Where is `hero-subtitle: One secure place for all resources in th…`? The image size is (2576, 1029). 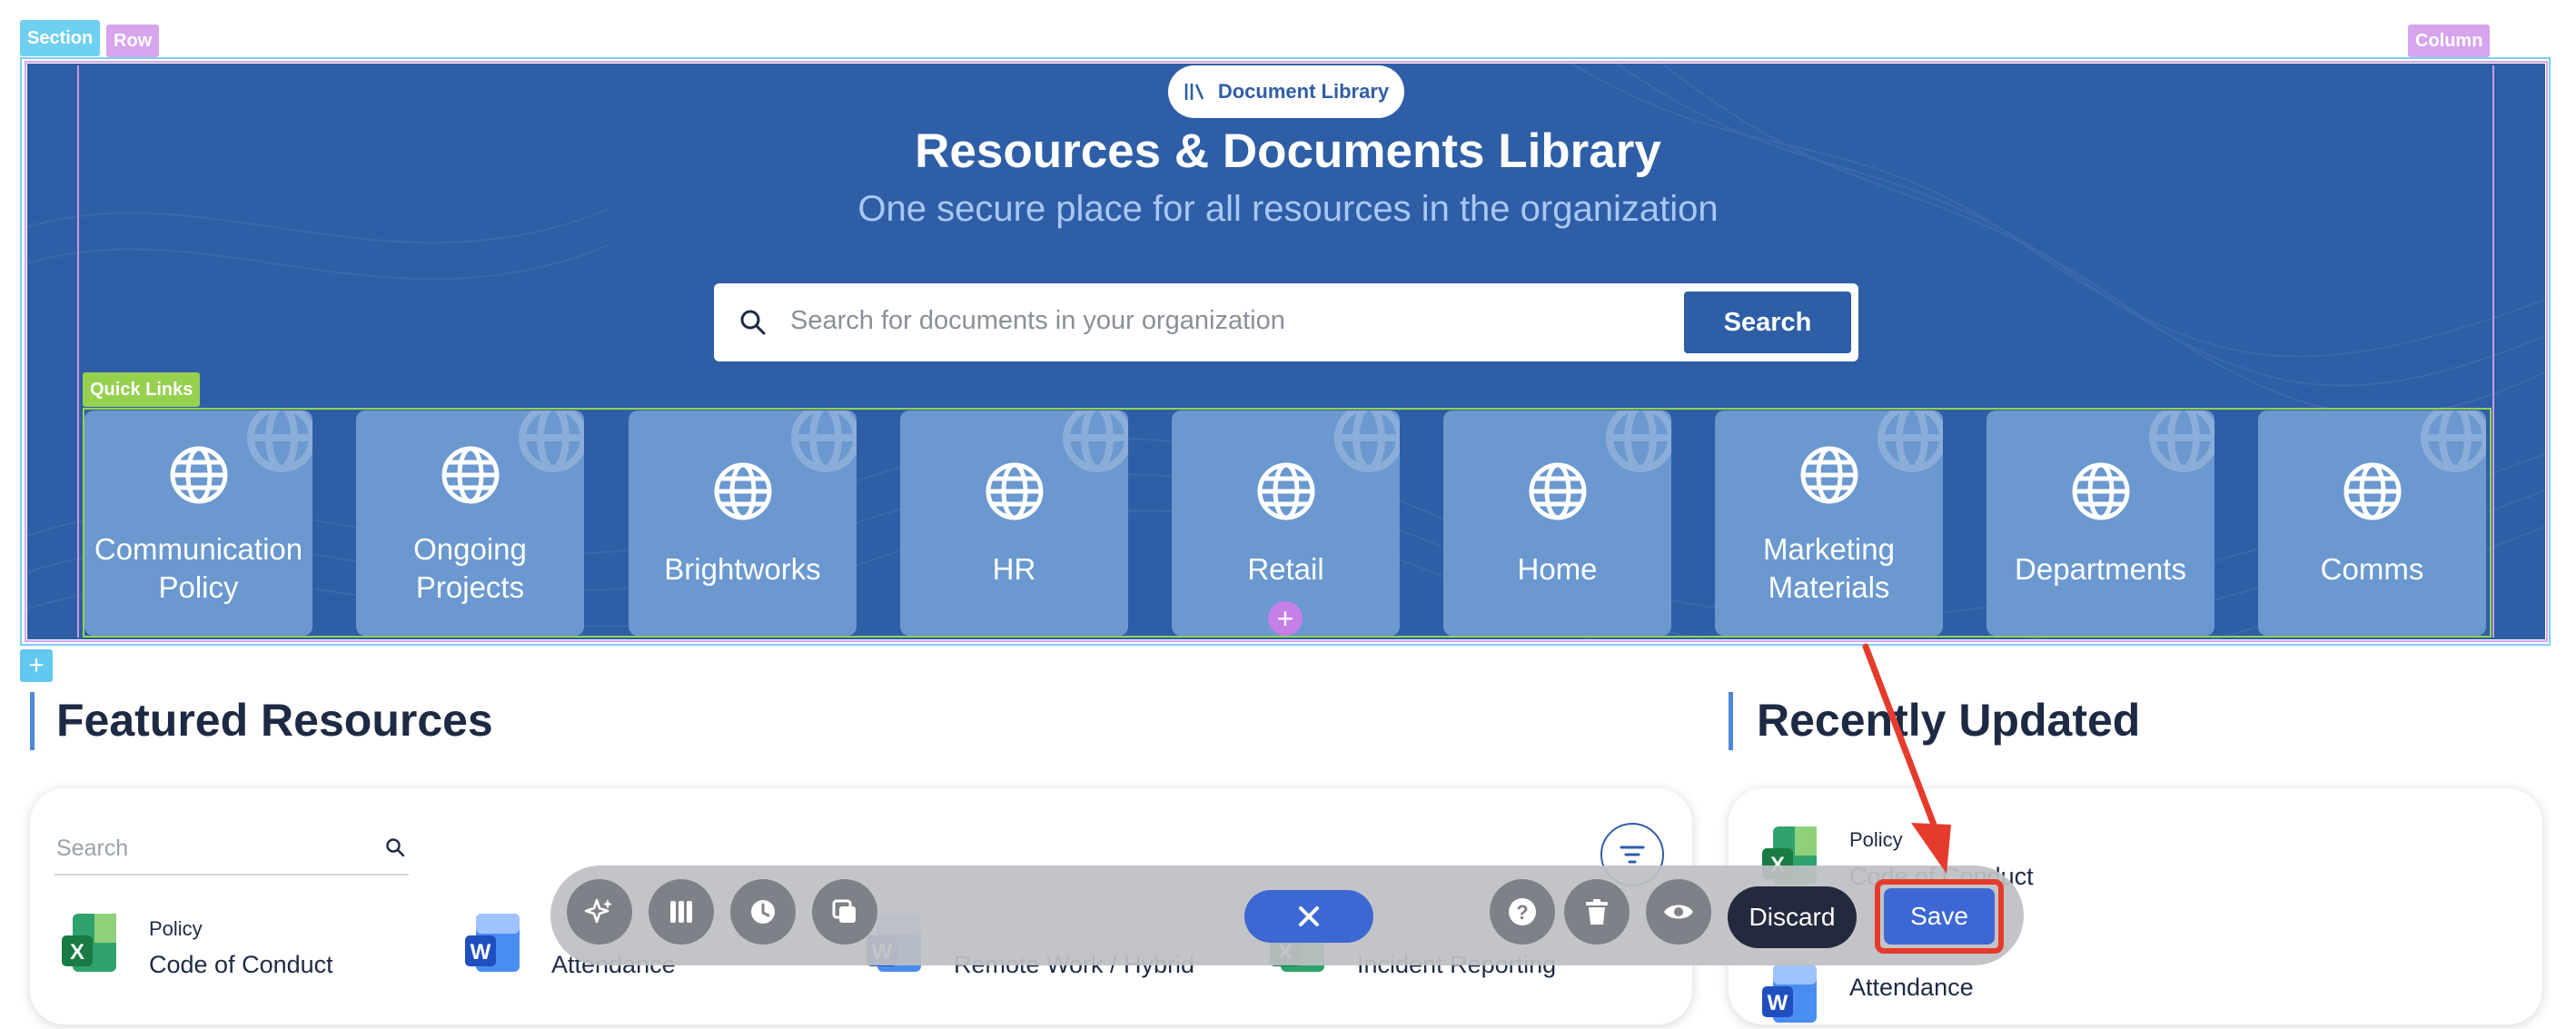 hero-subtitle: One secure place for all resources in th… is located at coordinates (1288, 209).